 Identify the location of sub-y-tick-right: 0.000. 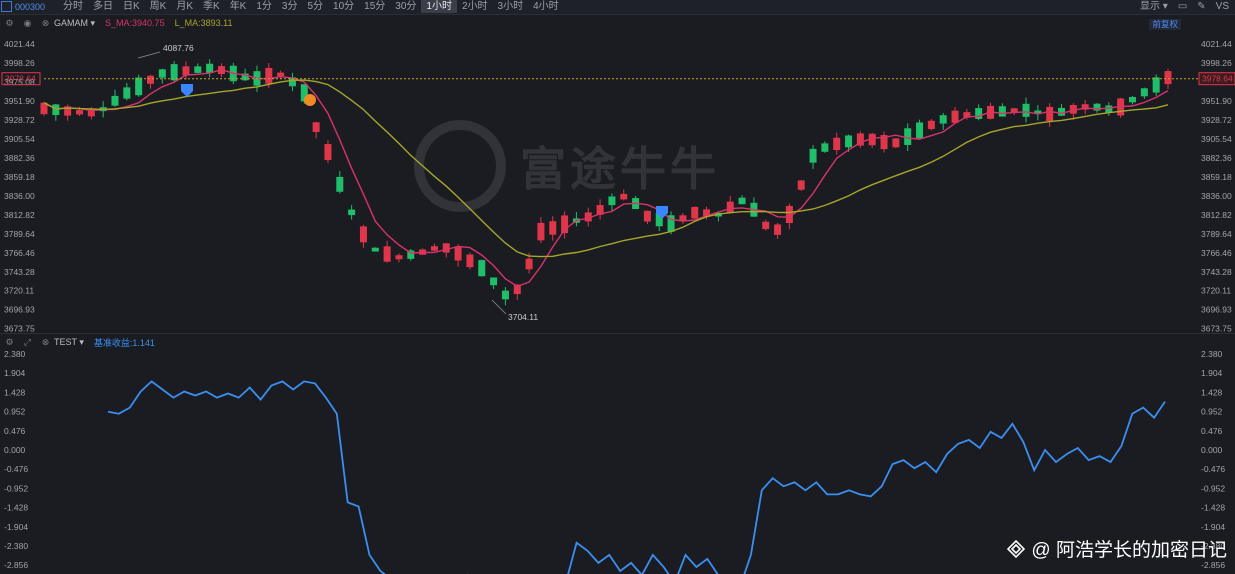
(1212, 450).